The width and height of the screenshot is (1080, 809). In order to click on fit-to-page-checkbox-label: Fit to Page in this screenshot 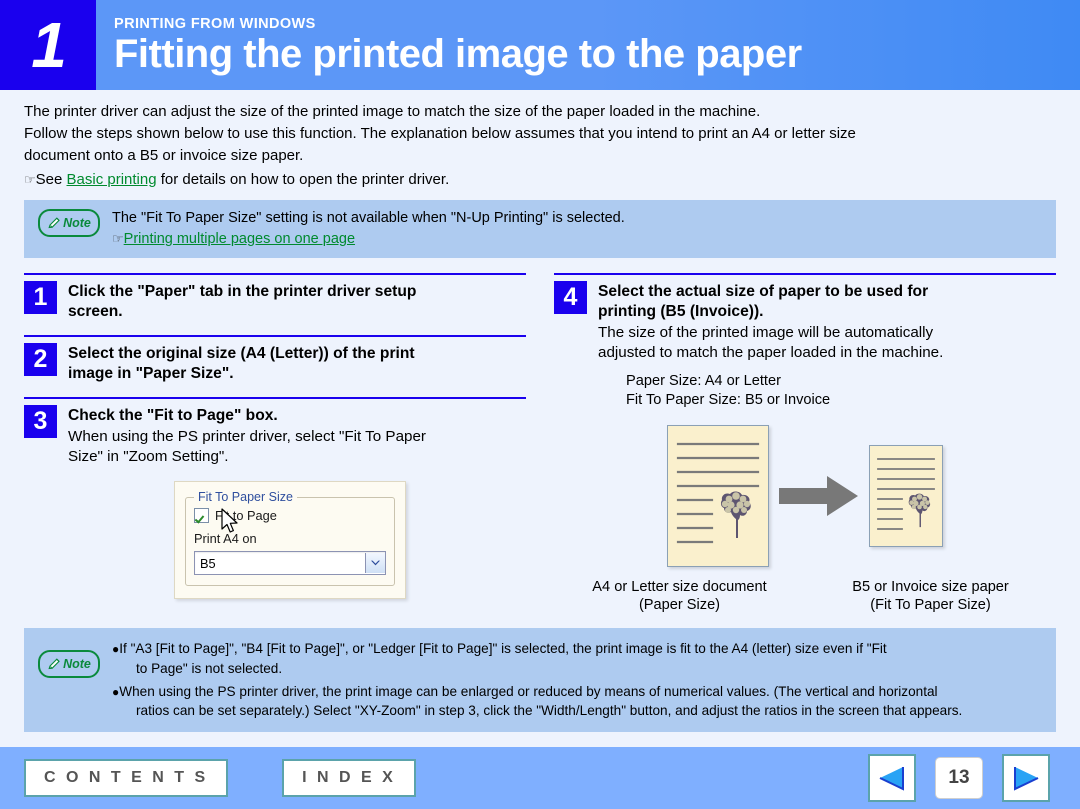, I will do `click(246, 516)`.